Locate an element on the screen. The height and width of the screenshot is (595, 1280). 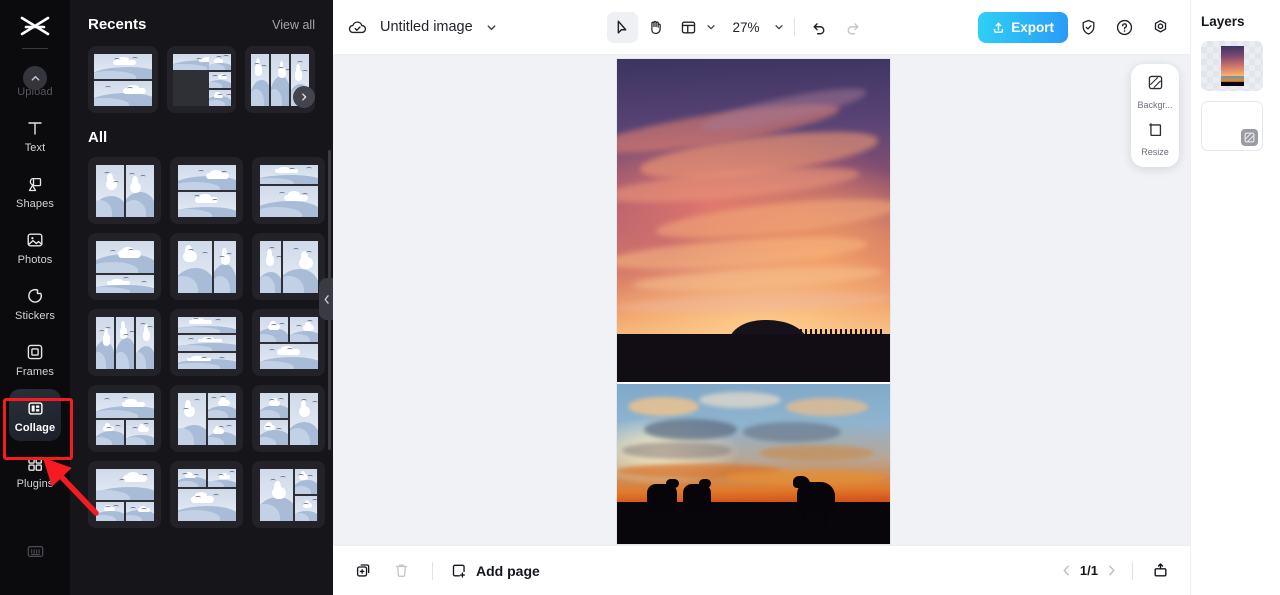
next-page-button is located at coordinates (1111, 570).